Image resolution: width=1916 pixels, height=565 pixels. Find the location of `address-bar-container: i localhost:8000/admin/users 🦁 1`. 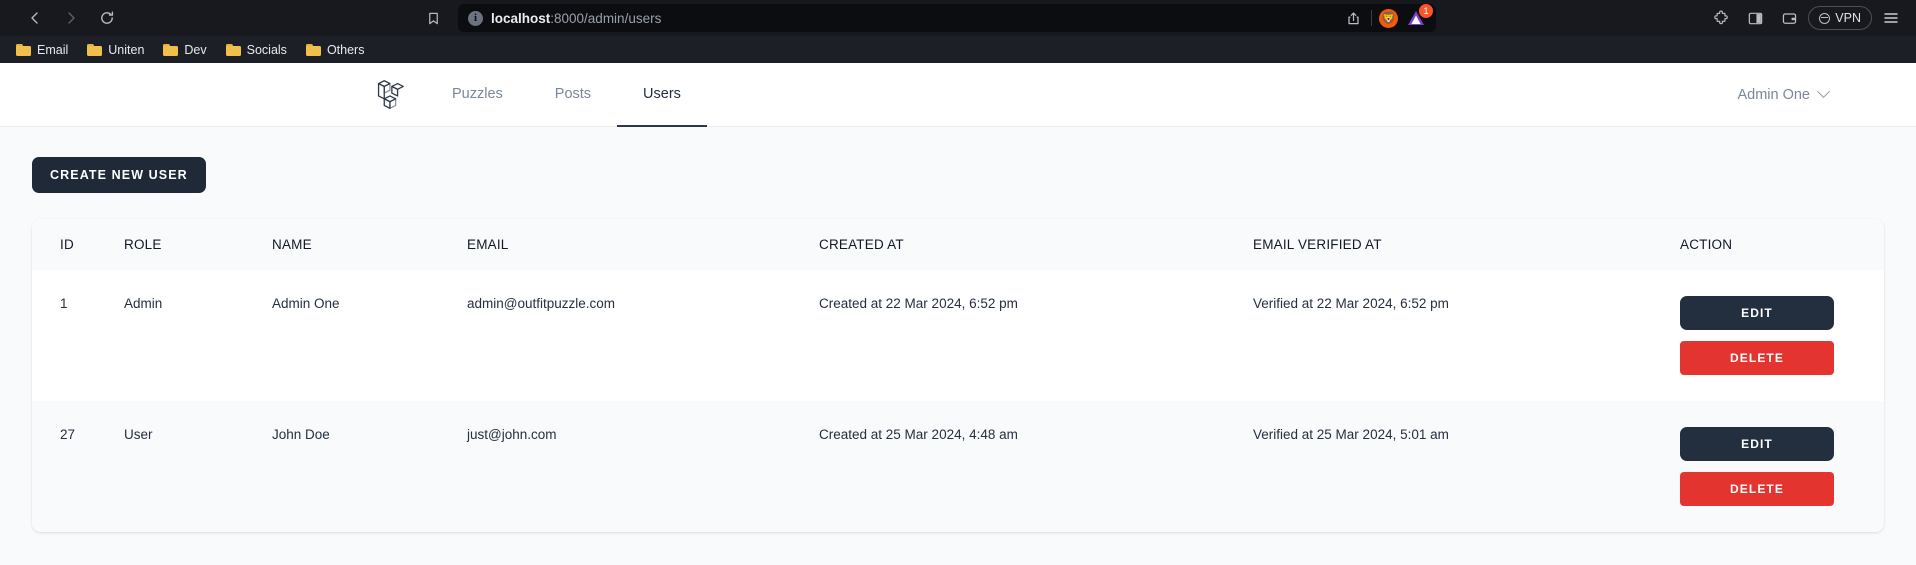

address-bar-container: i localhost:8000/admin/users 🦁 1 is located at coordinates (927, 18).